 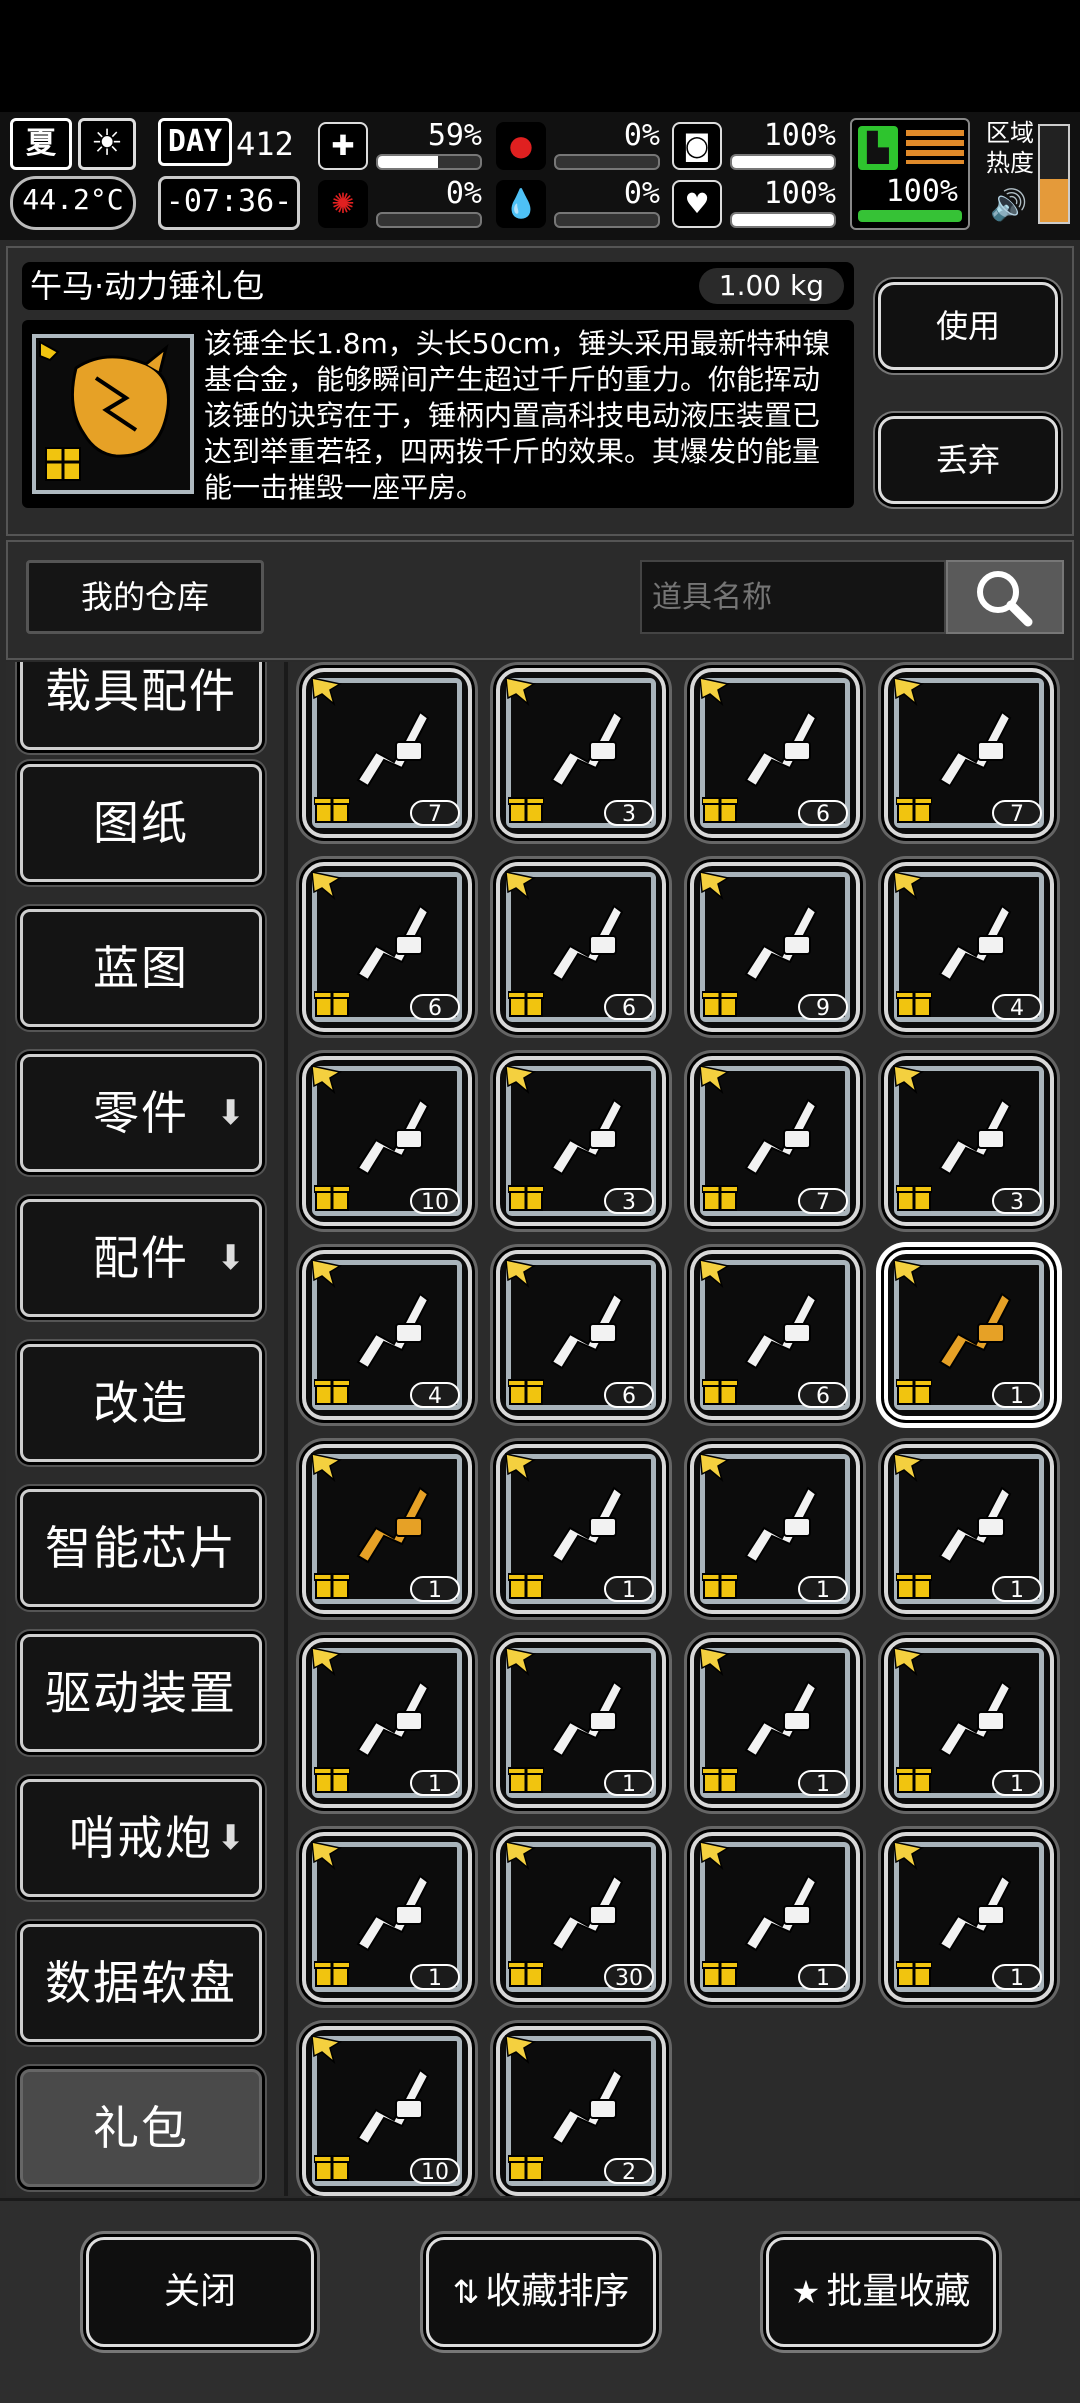 What do you see at coordinates (783, 220) in the screenshot?
I see `mood-bar-fill` at bounding box center [783, 220].